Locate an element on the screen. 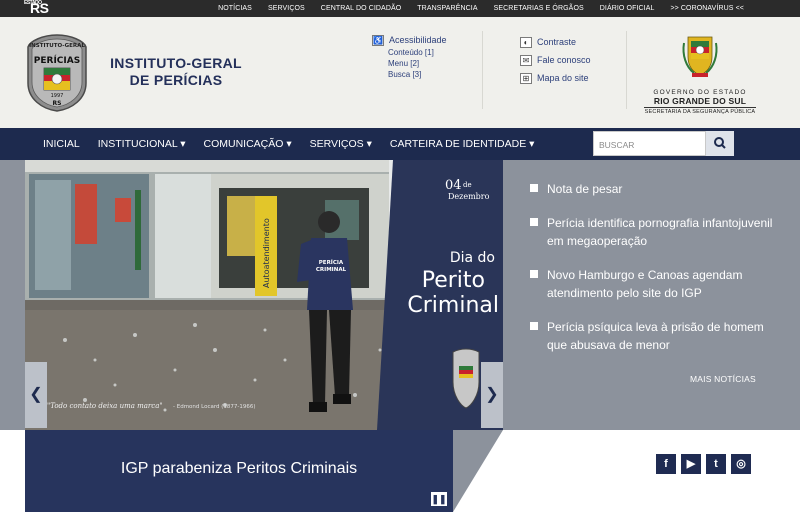  accessibility-icon: ♿ is located at coordinates (378, 40).